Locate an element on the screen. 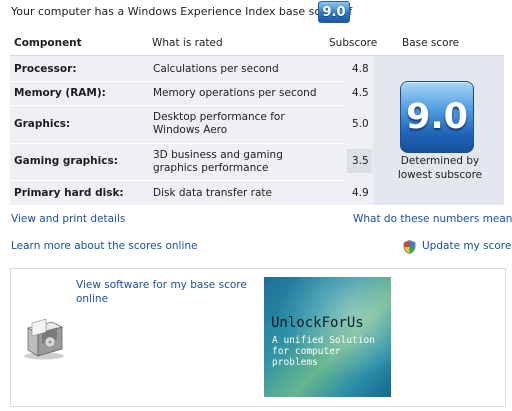  view-print-details-link: View and print details is located at coordinates (68, 219).